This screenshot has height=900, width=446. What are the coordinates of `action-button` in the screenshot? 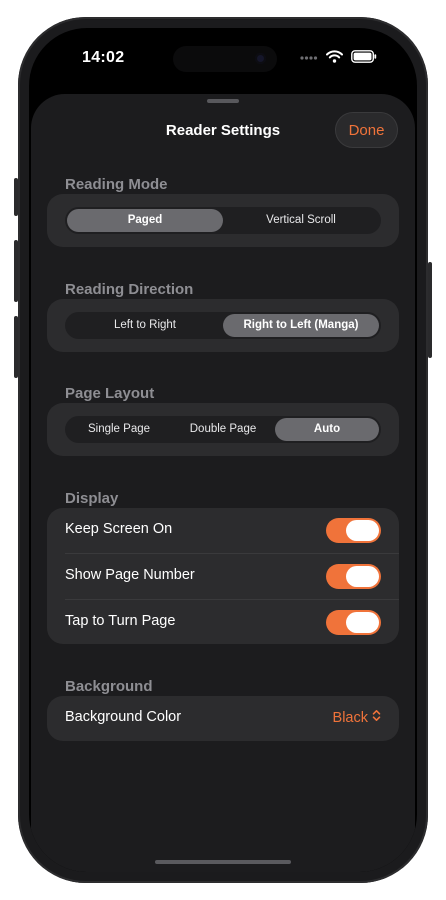 It's located at (16, 197).